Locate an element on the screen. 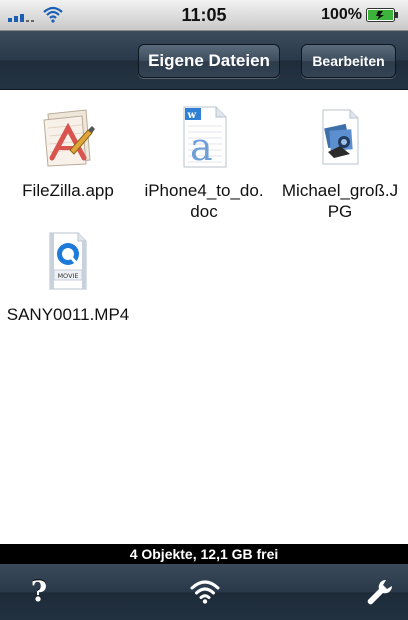 The width and height of the screenshot is (408, 620). file-name: SANY0011.MP4 is located at coordinates (68, 314).